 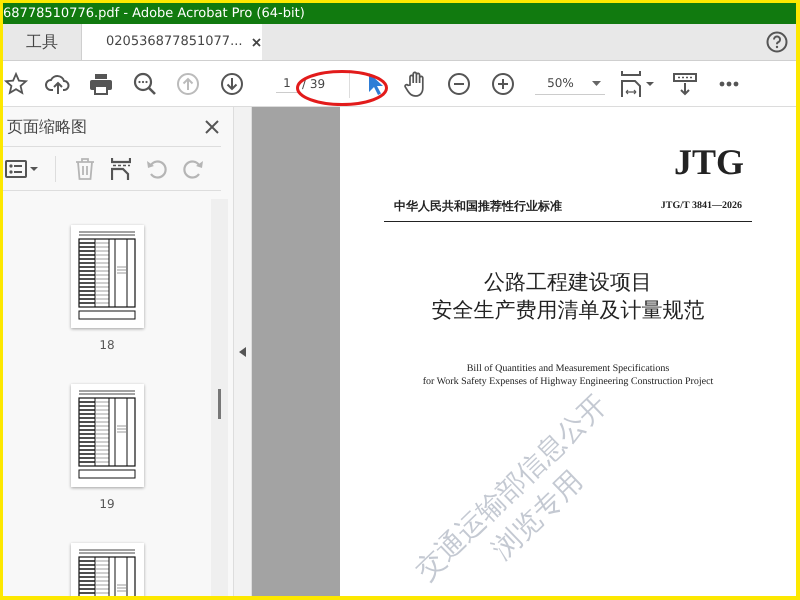 What do you see at coordinates (570, 83) in the screenshot?
I see `zoom-dropdown: 50%` at bounding box center [570, 83].